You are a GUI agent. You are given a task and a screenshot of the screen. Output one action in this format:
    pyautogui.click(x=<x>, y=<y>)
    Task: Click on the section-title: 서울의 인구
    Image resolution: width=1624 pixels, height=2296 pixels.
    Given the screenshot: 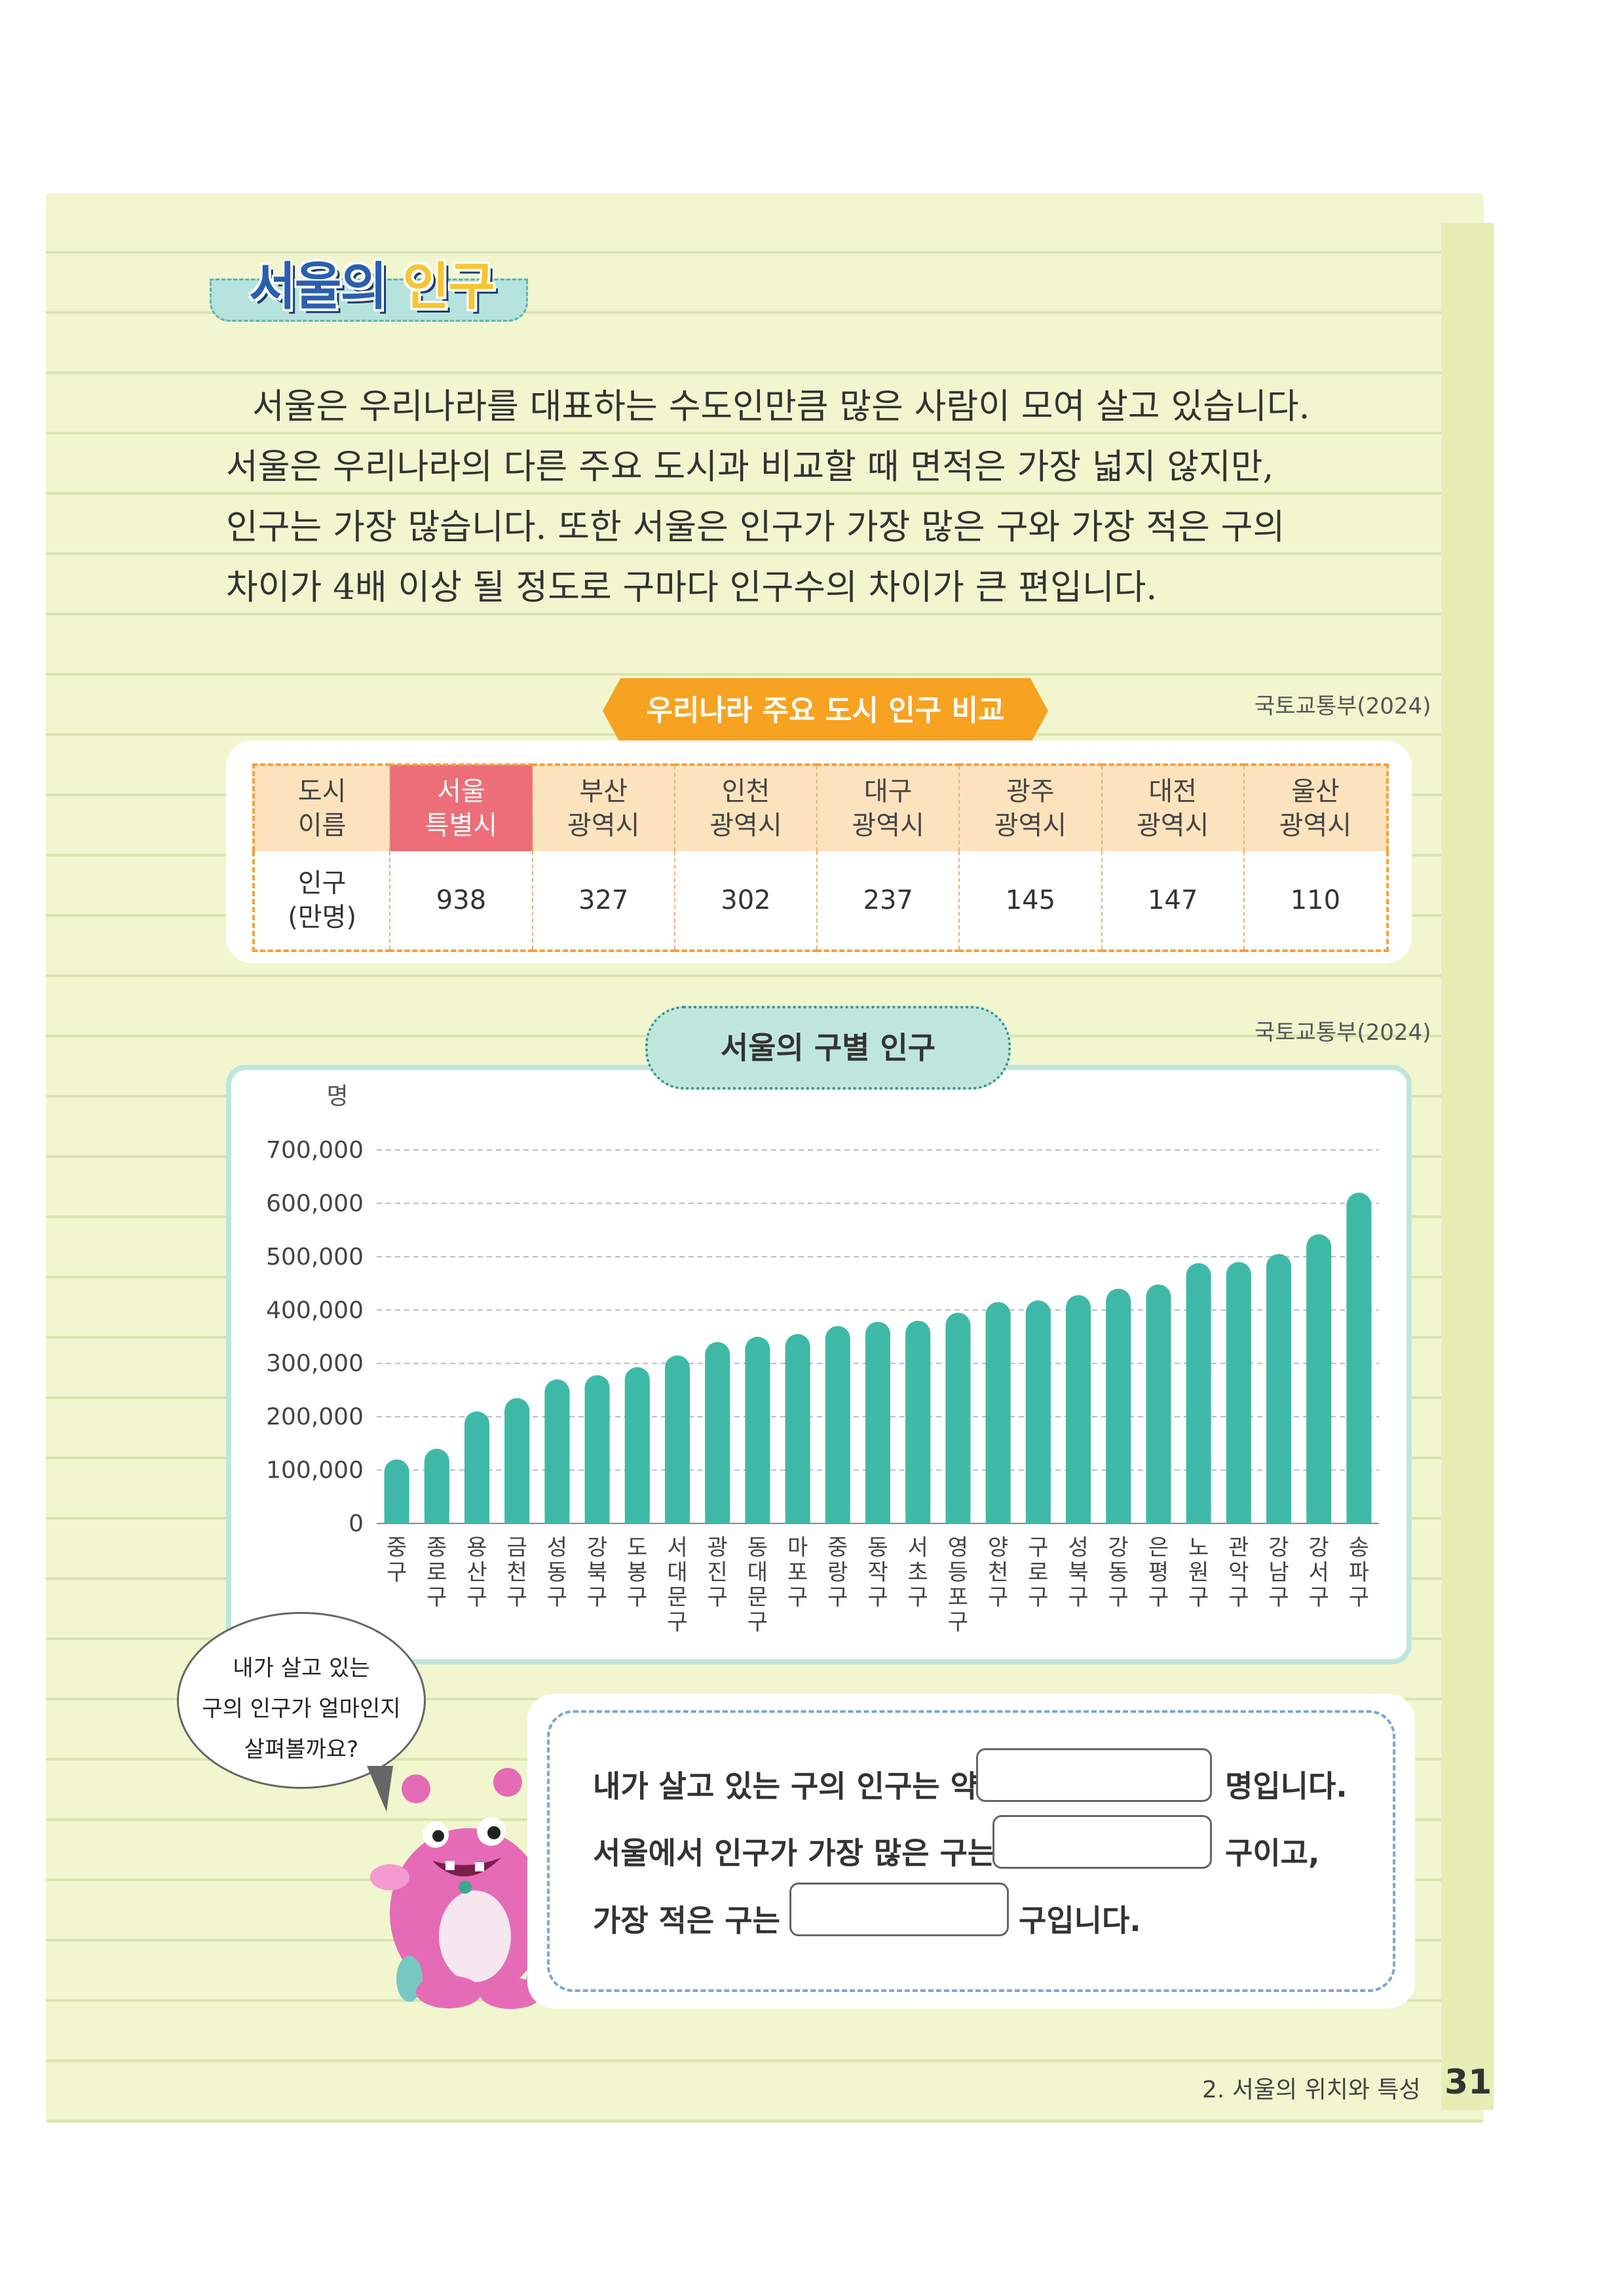 What is the action you would take?
    pyautogui.click(x=369, y=284)
    